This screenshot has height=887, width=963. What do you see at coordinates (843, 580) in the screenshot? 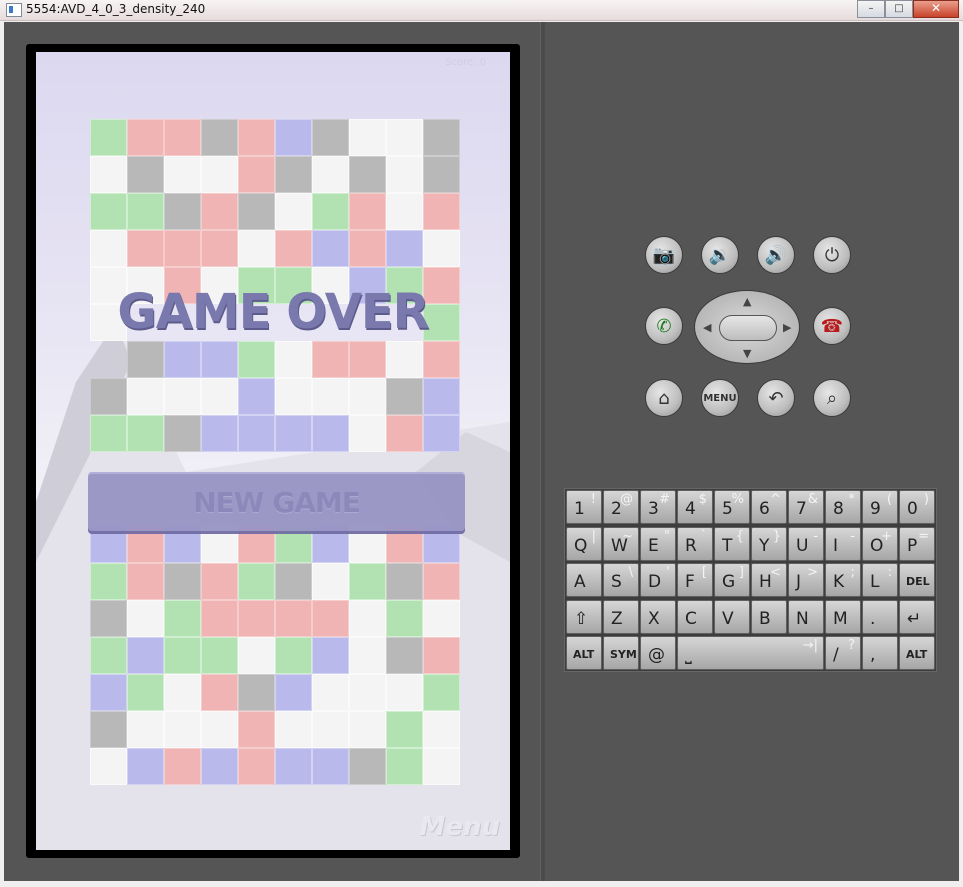
I see `key-row3-7: K;` at bounding box center [843, 580].